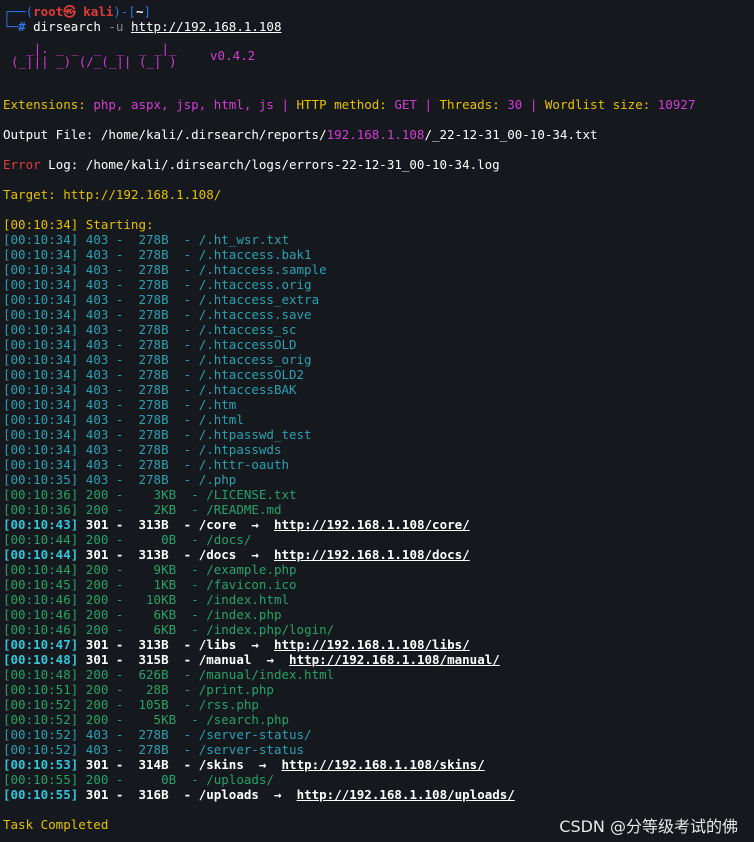 The height and width of the screenshot is (842, 754). I want to click on result-row: [00:10:34] 403 - 278B - /.httr-oauth, so click(146, 464).